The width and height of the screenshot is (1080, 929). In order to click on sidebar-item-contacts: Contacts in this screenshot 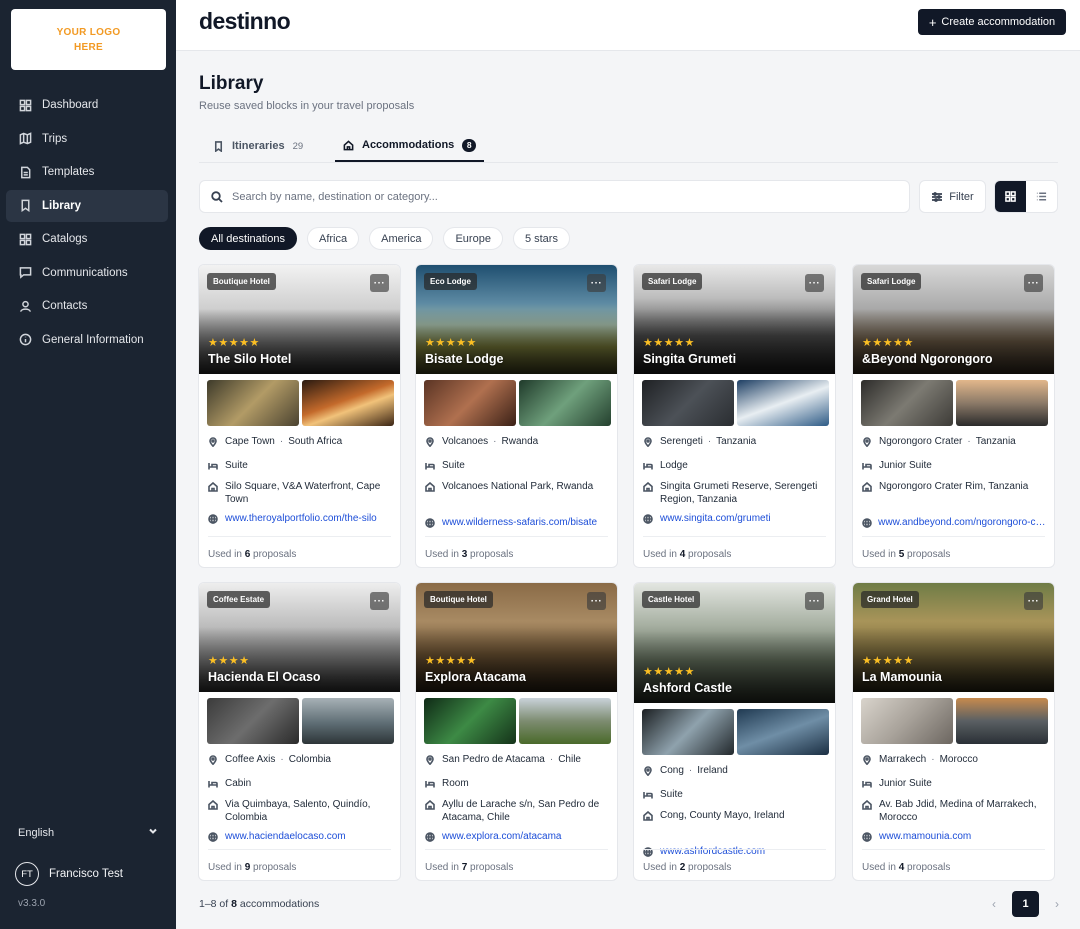, I will do `click(87, 306)`.